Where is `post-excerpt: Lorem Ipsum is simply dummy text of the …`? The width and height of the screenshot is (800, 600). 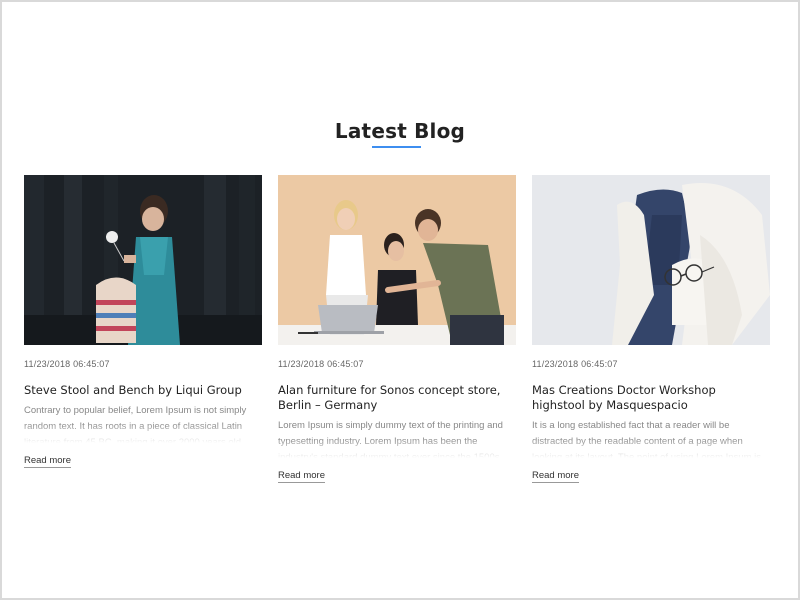 post-excerpt: Lorem Ipsum is simply dummy text of the … is located at coordinates (397, 438).